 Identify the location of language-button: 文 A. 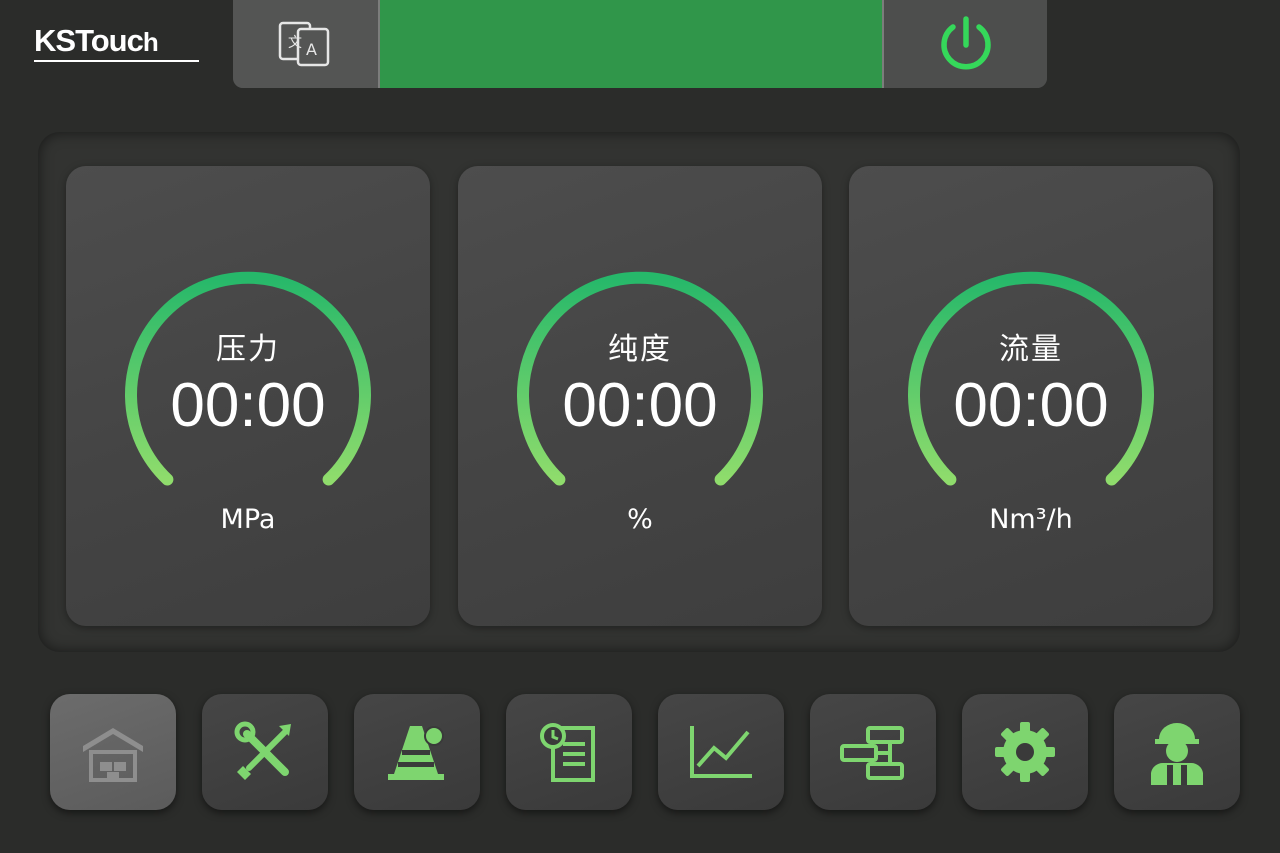
(305, 44).